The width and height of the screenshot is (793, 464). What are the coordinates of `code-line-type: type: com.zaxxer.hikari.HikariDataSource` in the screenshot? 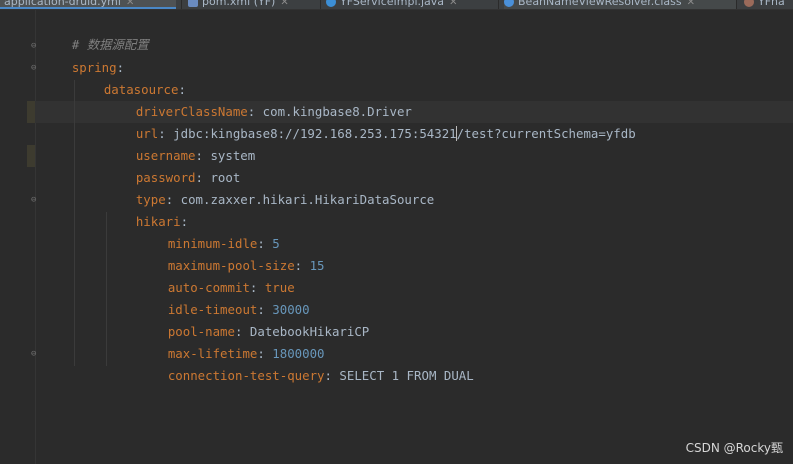 It's located at (270, 187).